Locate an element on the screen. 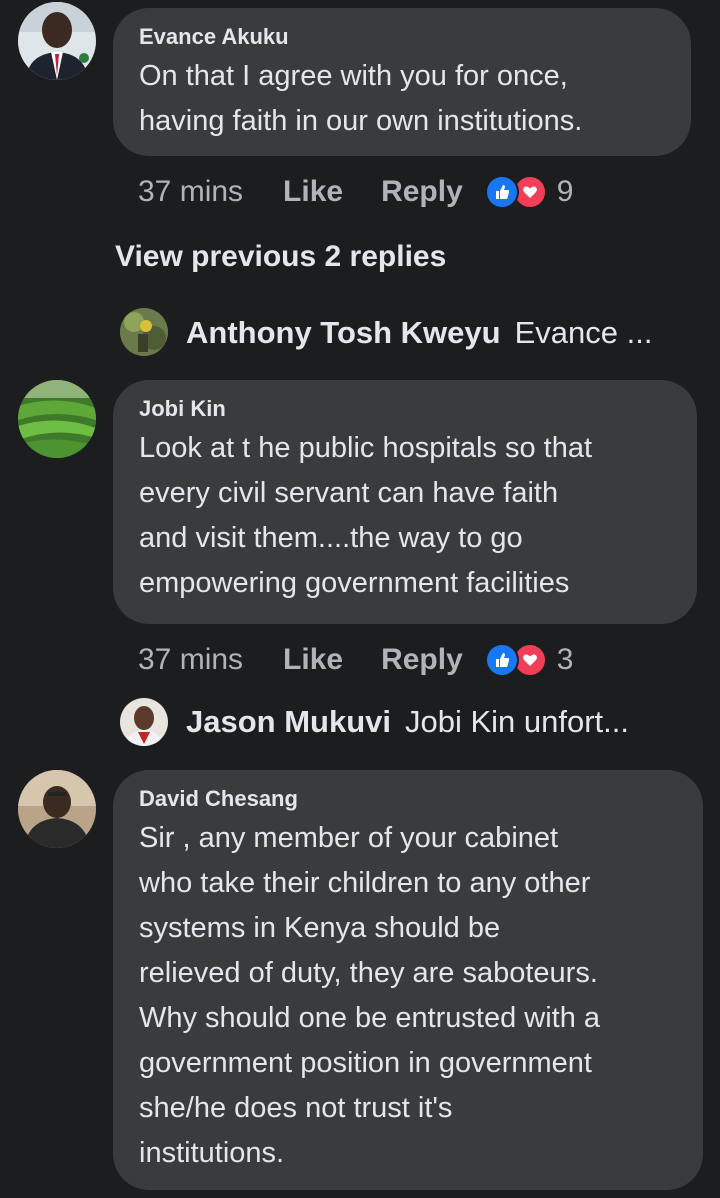 The image size is (720, 1198). avatar-evance-akuku-image is located at coordinates (57, 41).